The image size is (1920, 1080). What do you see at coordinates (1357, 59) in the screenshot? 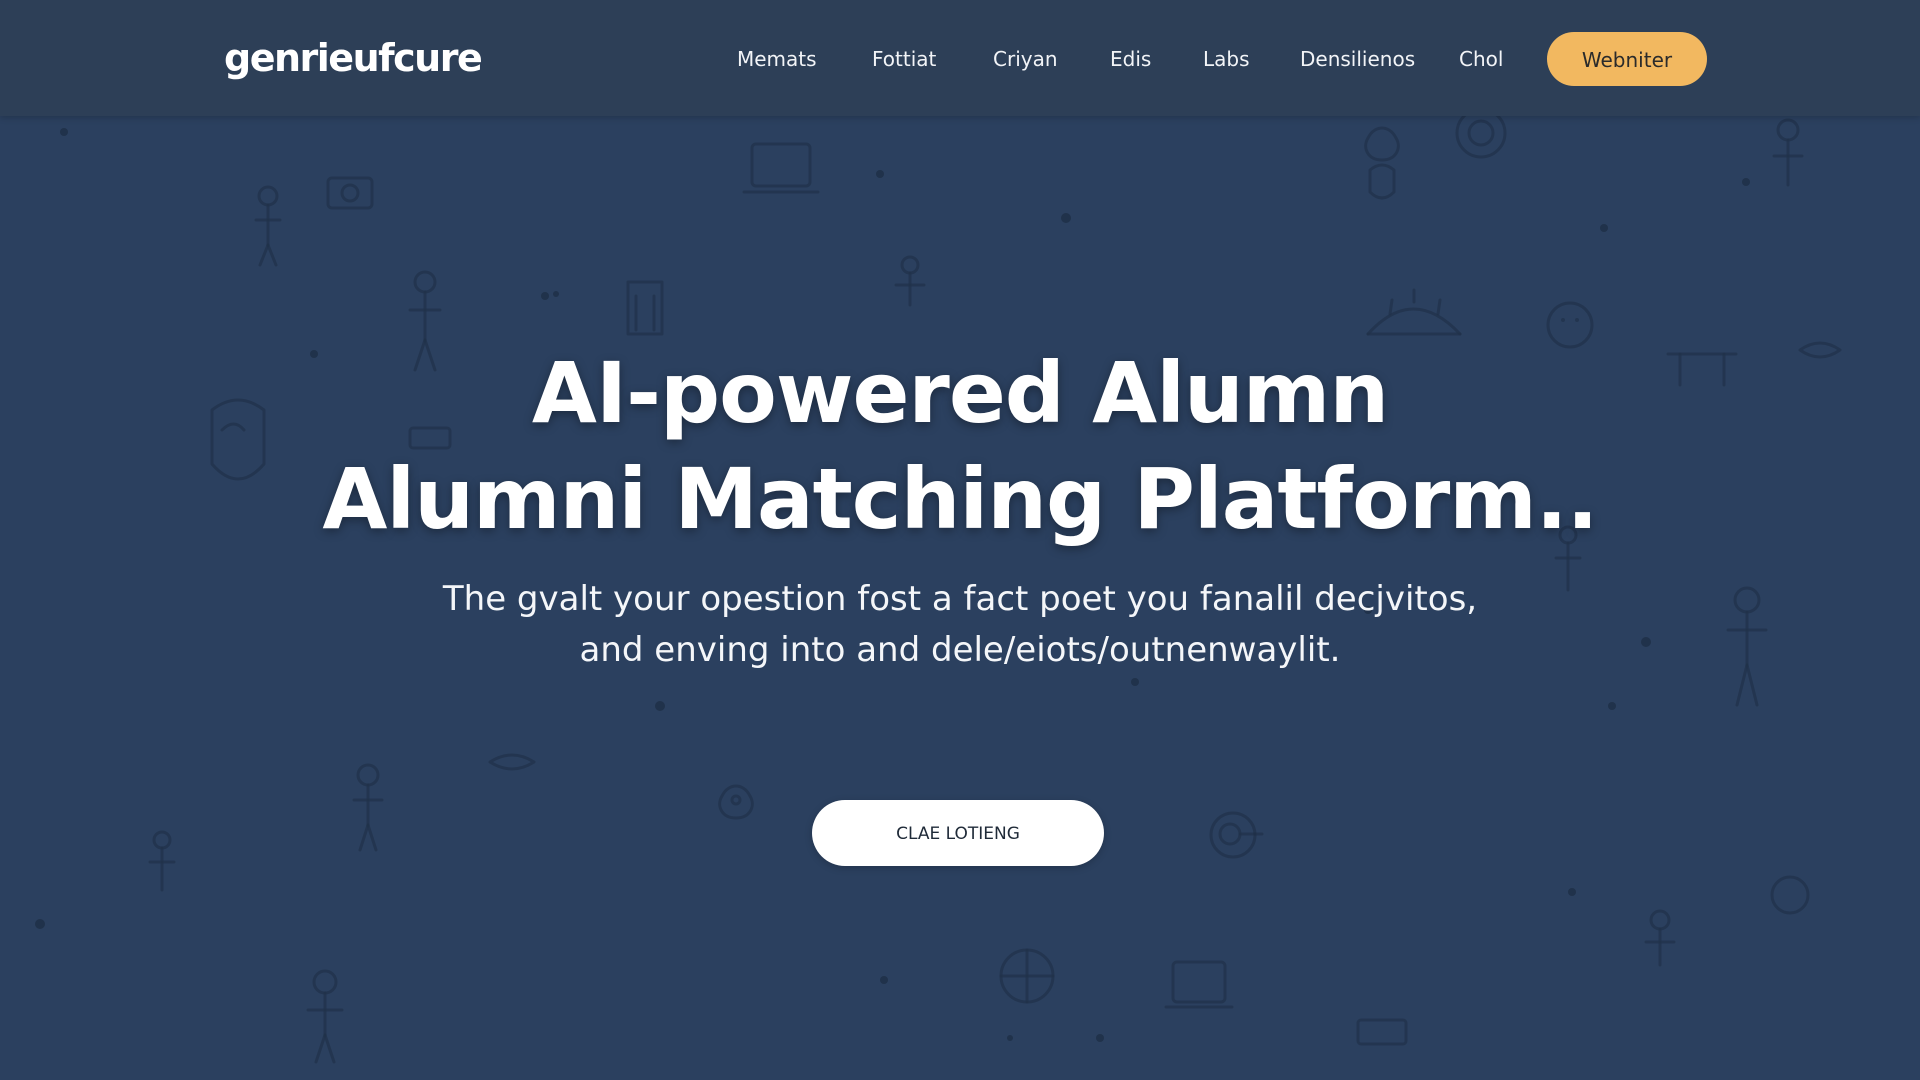
I see `nav-link-densilienos: Densilienos` at bounding box center [1357, 59].